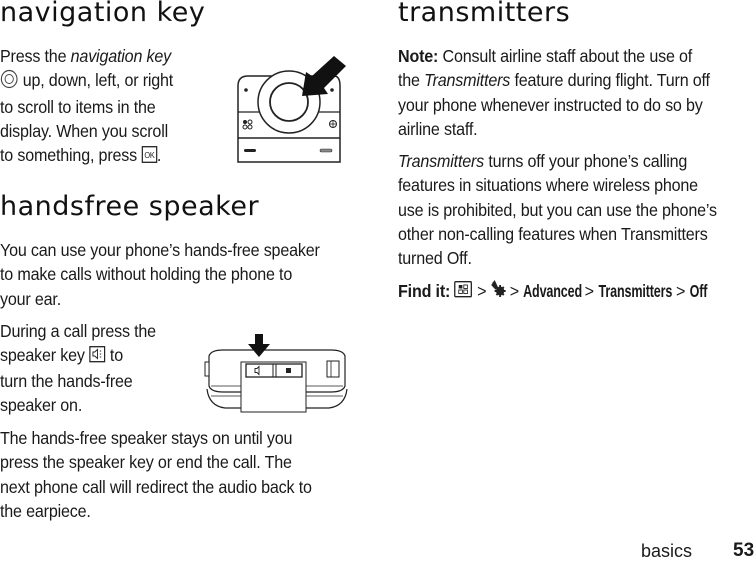  I want to click on settings-icon, so click(498, 292).